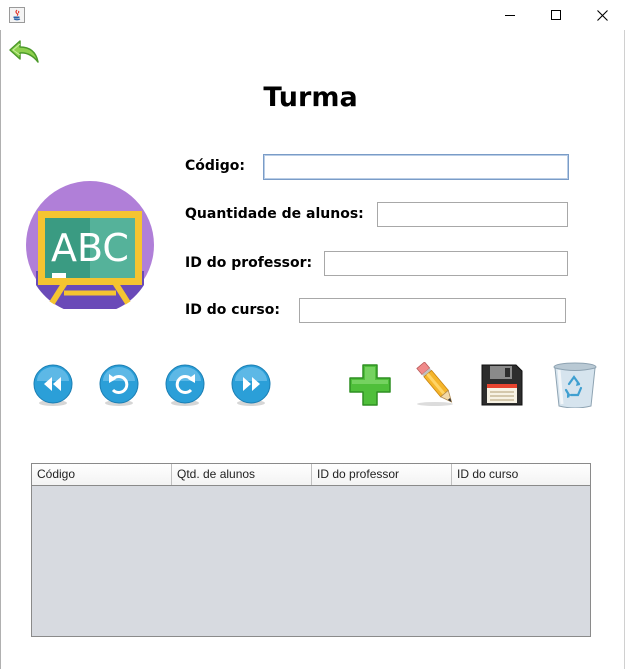  What do you see at coordinates (382, 474) in the screenshot?
I see `column-header-id-professor: ID do professor` at bounding box center [382, 474].